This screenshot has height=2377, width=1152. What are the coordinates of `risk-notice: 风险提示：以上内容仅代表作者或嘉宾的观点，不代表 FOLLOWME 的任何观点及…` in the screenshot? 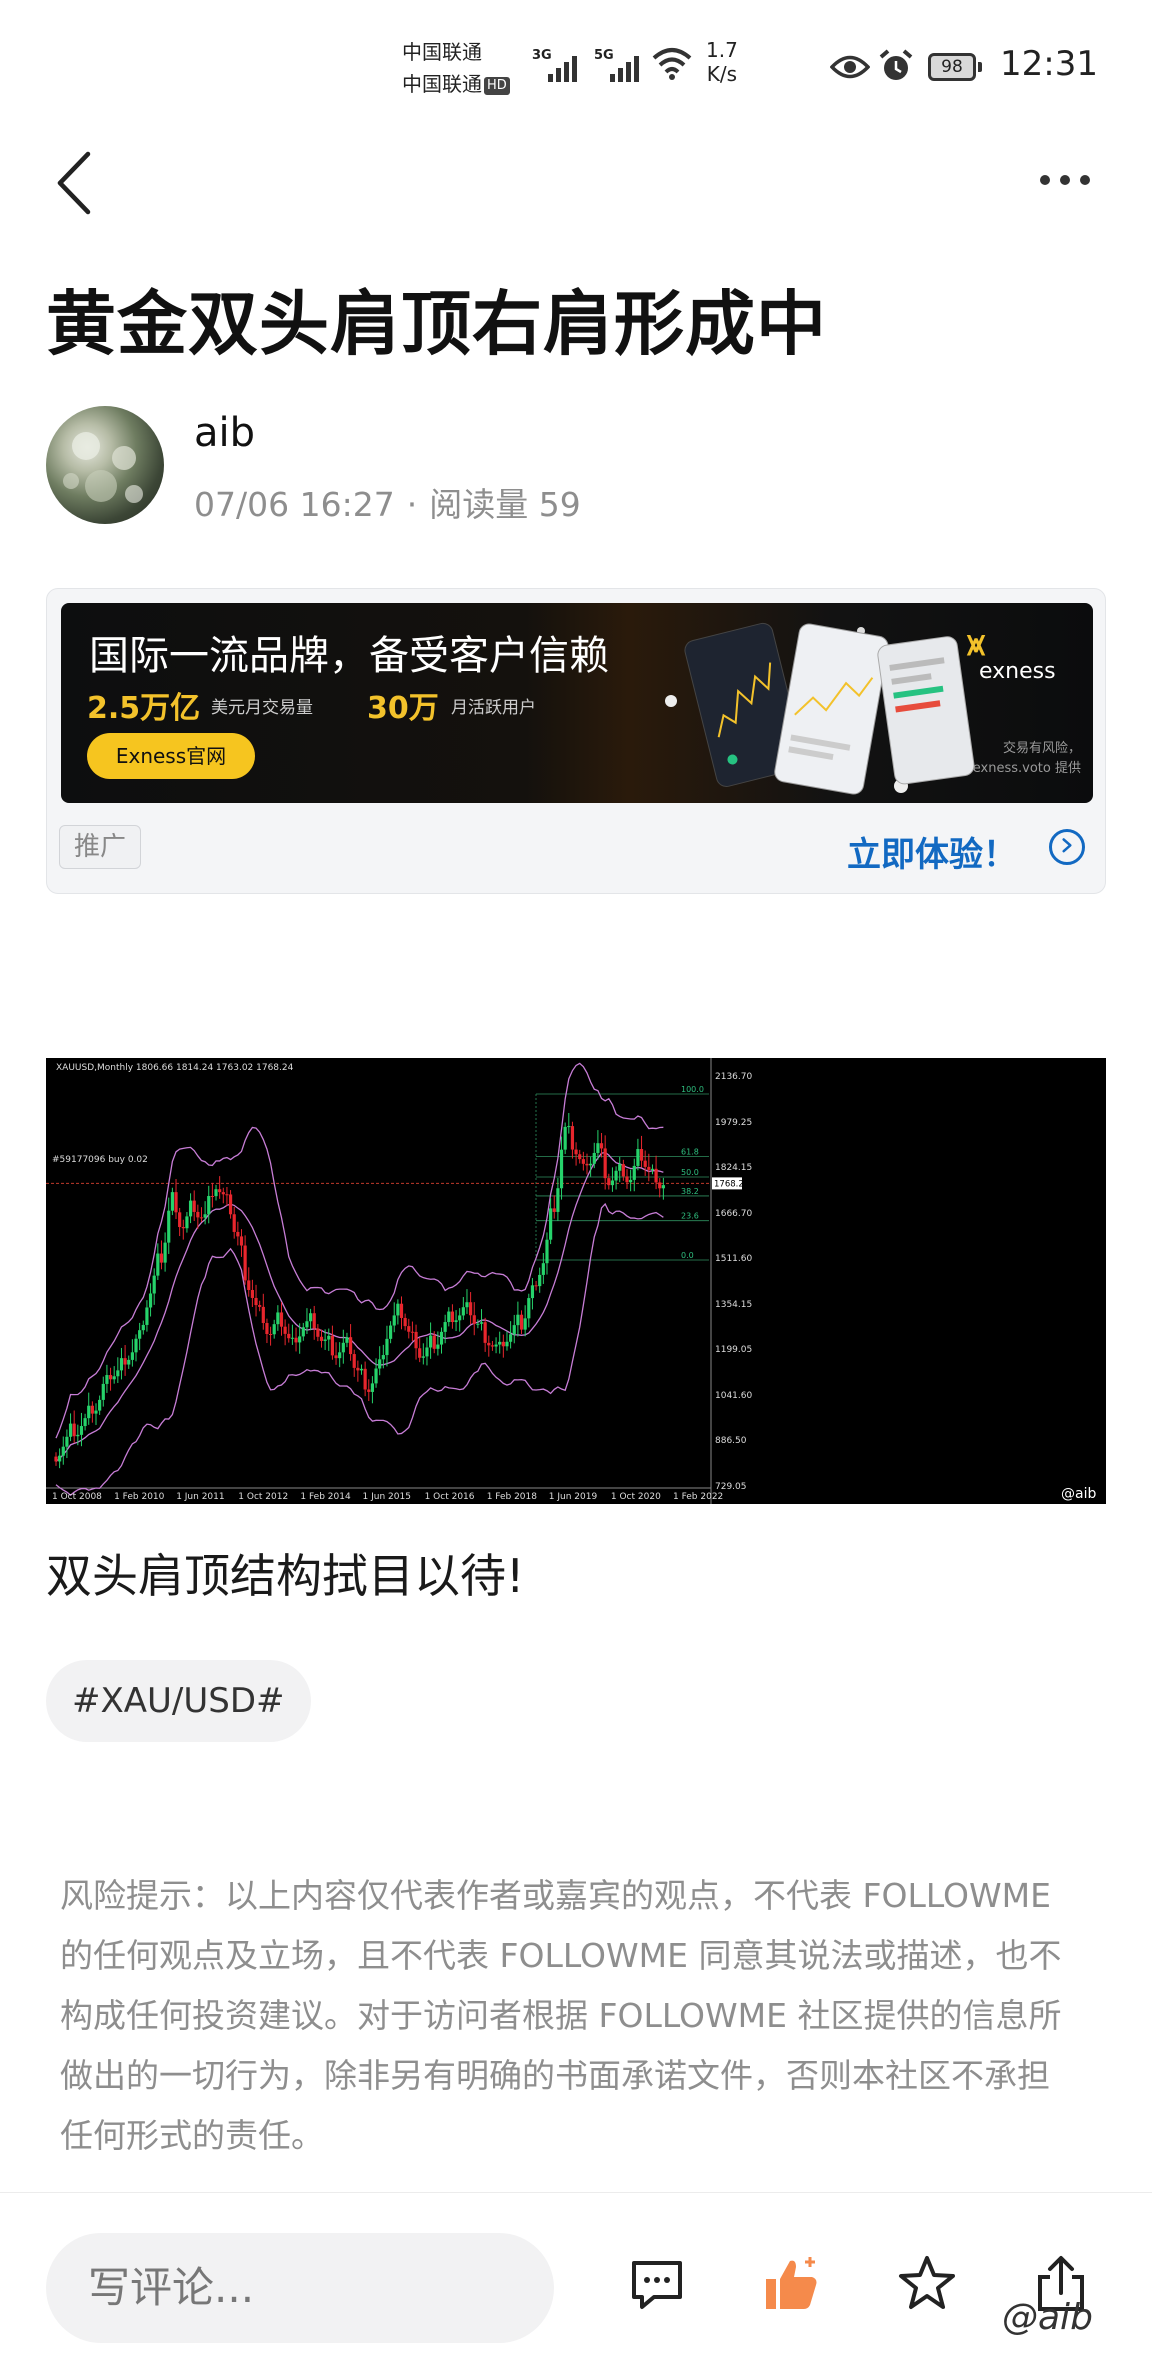 It's located at (561, 2015).